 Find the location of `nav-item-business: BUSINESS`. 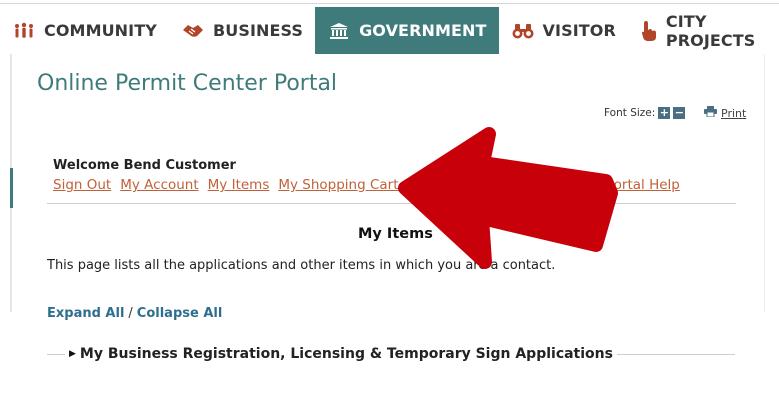

nav-item-business: BUSINESS is located at coordinates (242, 30).